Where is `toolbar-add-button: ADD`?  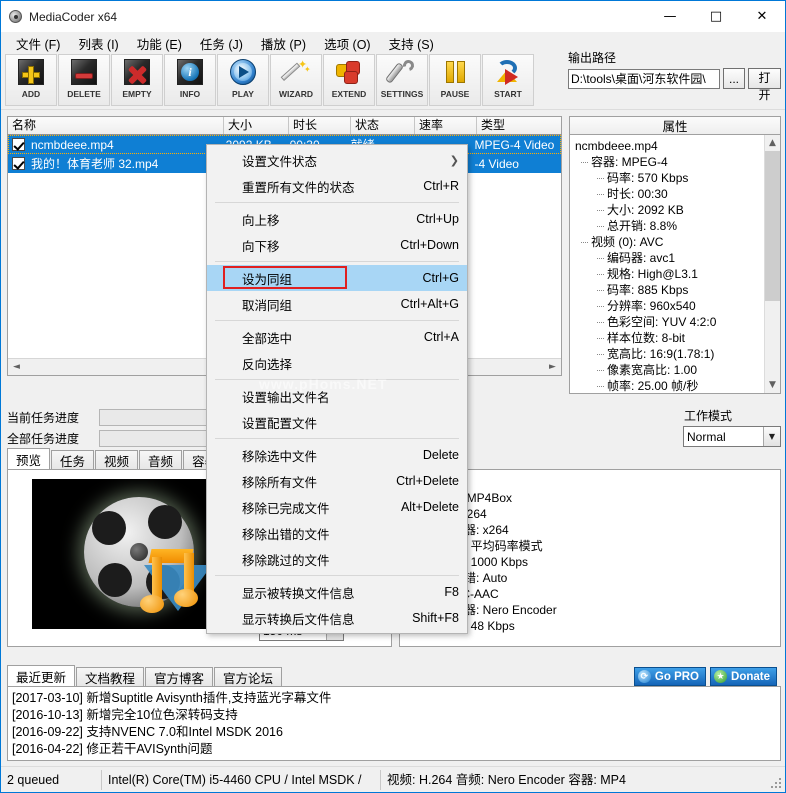 toolbar-add-button: ADD is located at coordinates (31, 80).